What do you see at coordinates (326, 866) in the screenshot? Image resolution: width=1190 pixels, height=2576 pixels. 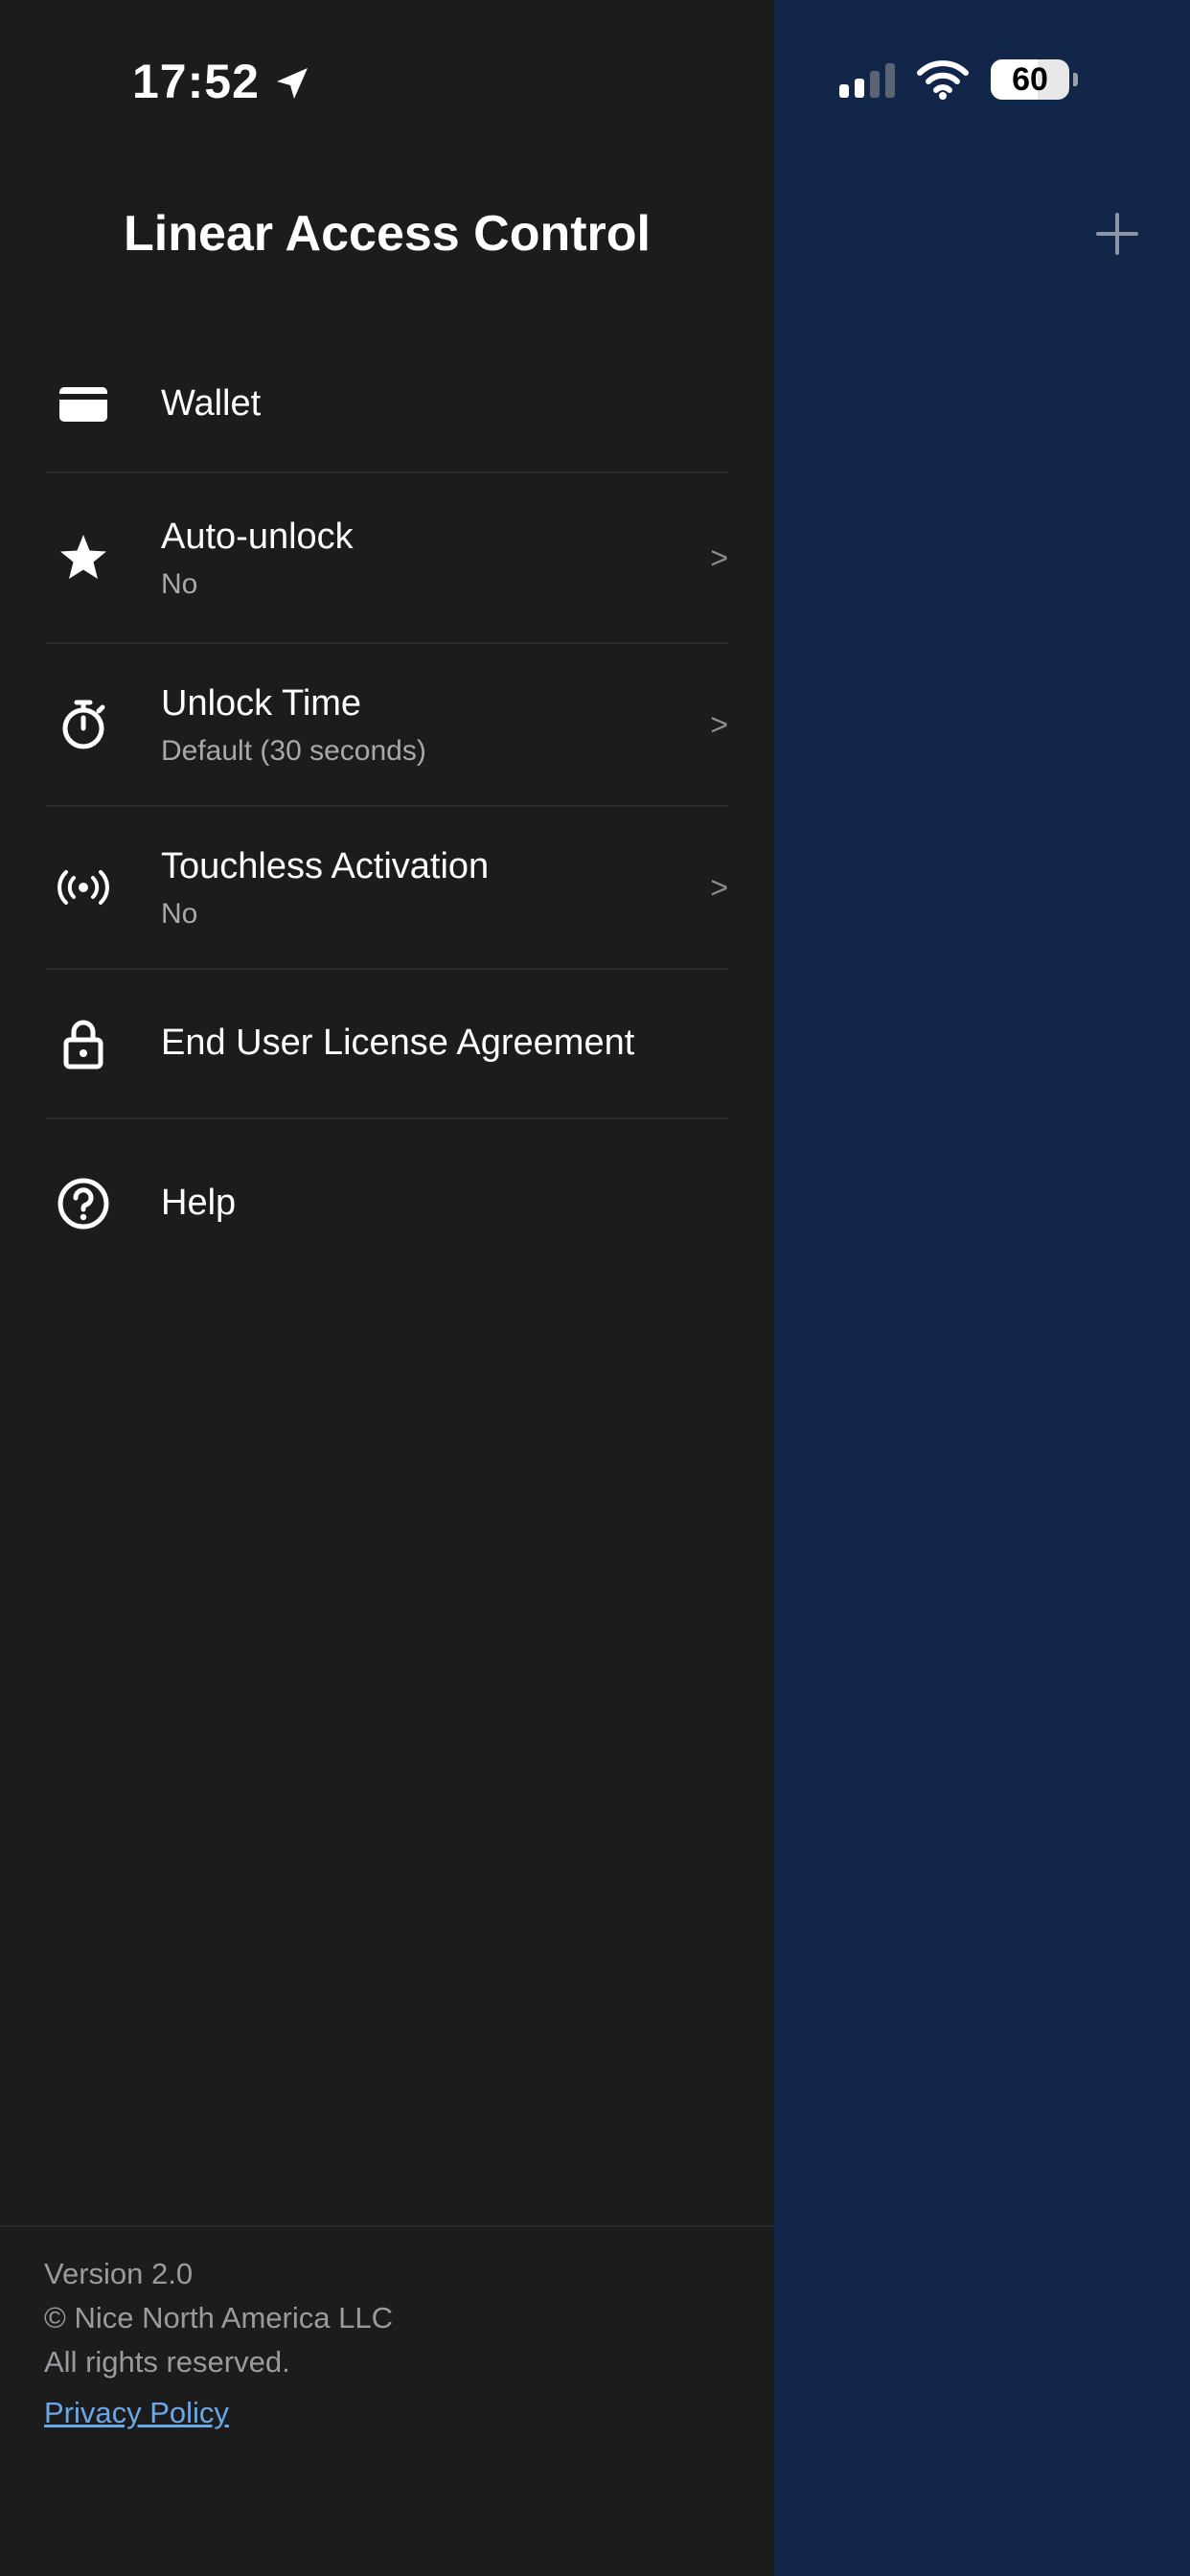 I see `menu-item-label: Touchless Activation` at bounding box center [326, 866].